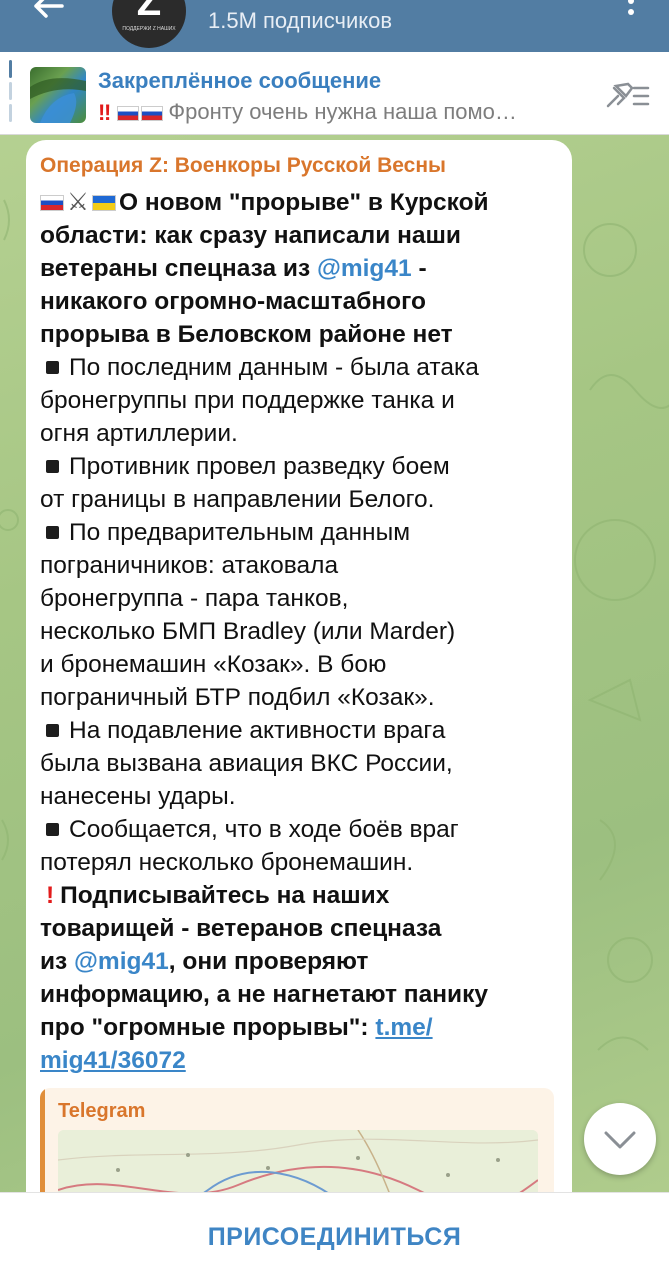 This screenshot has height=1281, width=669. I want to click on body-line: пограничный БТР подбил «Козак»., so click(237, 697).